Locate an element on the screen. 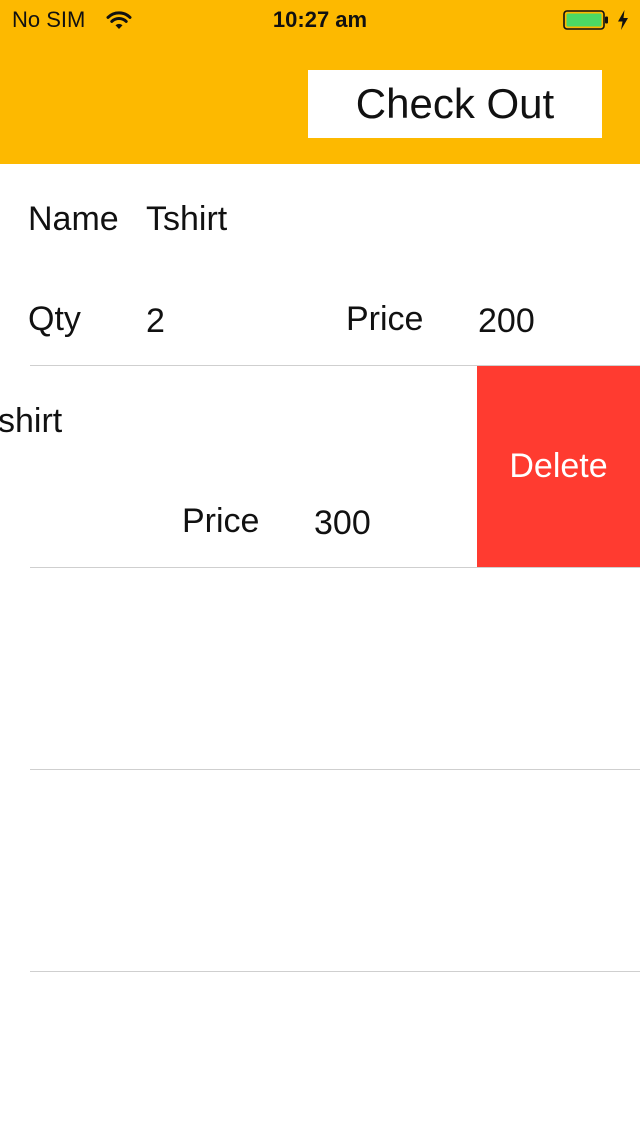 The width and height of the screenshot is (640, 1136). navigation-bar: No SIM 10:27 am Check Out is located at coordinates (320, 82).